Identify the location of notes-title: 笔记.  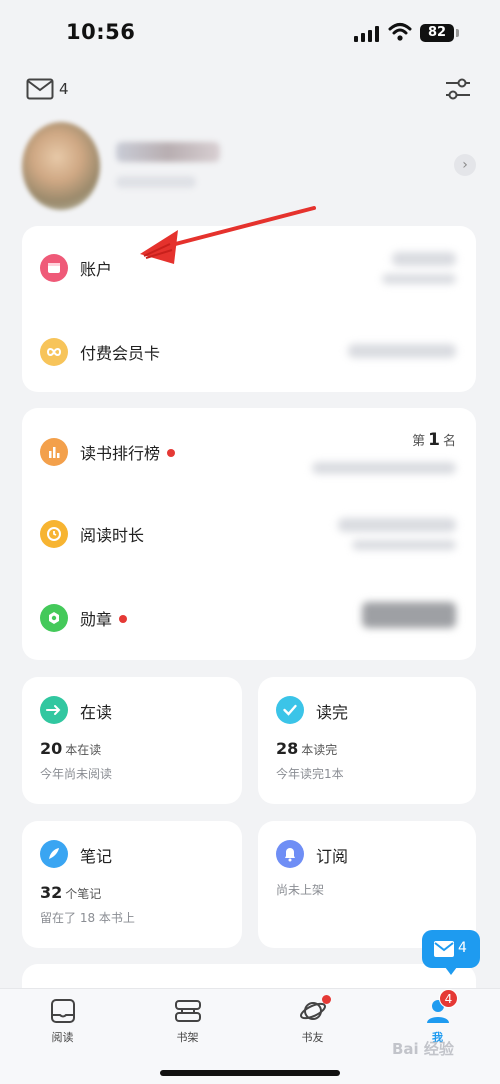
(96, 856).